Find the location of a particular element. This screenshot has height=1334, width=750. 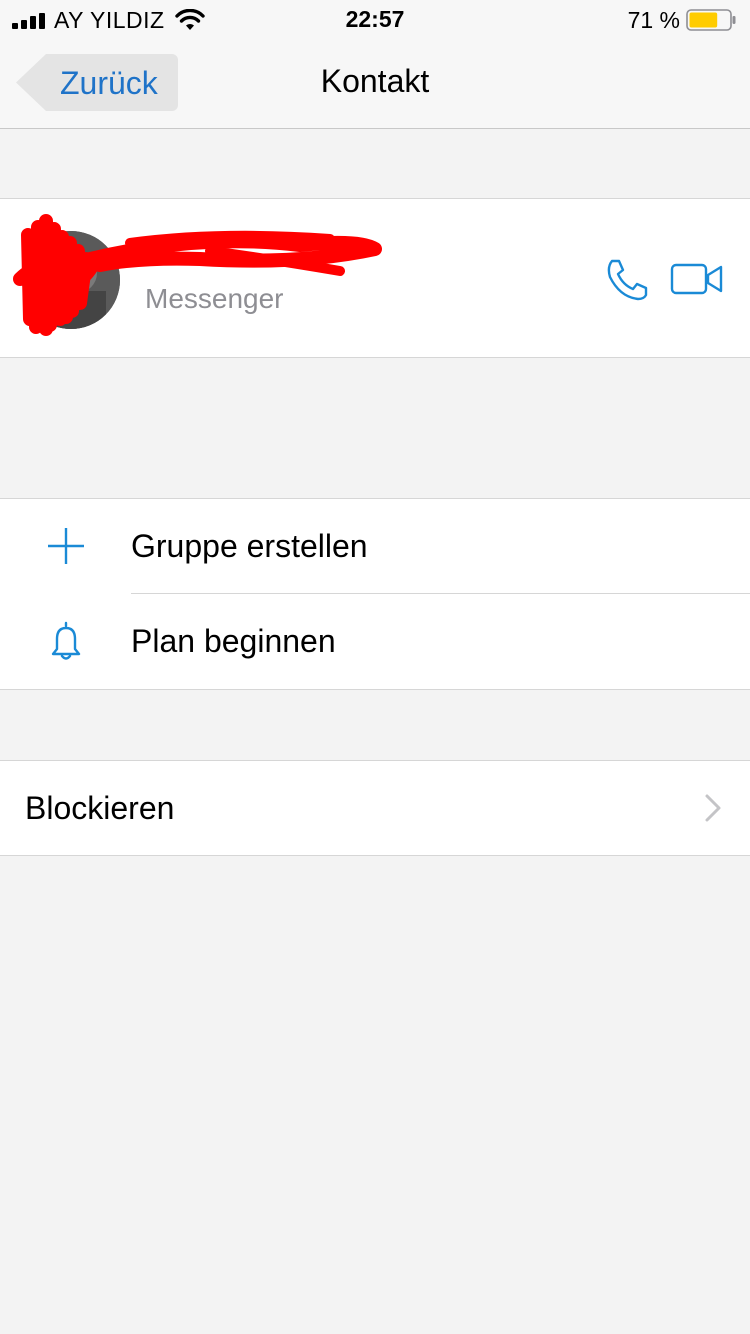

bell-icon is located at coordinates (66, 640).